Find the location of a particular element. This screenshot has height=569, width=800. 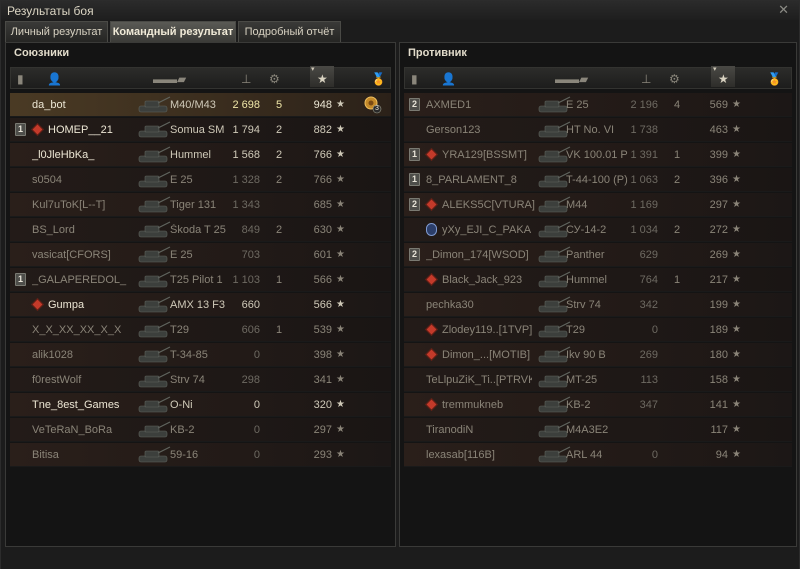

player-name: X_X_XX_XX_X_X is located at coordinates (81, 330).